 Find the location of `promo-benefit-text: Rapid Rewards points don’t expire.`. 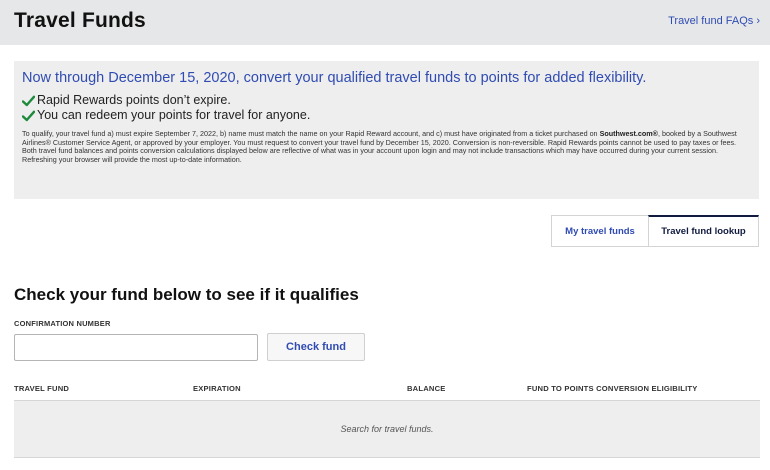

promo-benefit-text: Rapid Rewards points don’t expire. is located at coordinates (134, 100).